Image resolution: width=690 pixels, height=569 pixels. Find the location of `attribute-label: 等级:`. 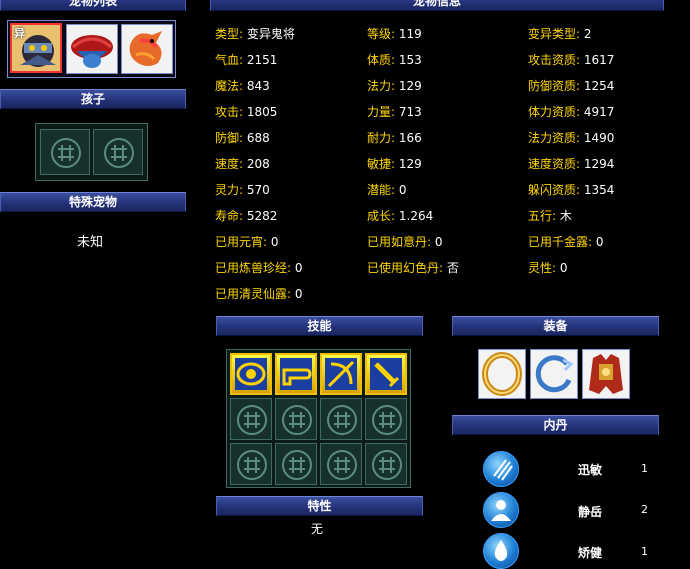

attribute-label: 等级: is located at coordinates (381, 34).